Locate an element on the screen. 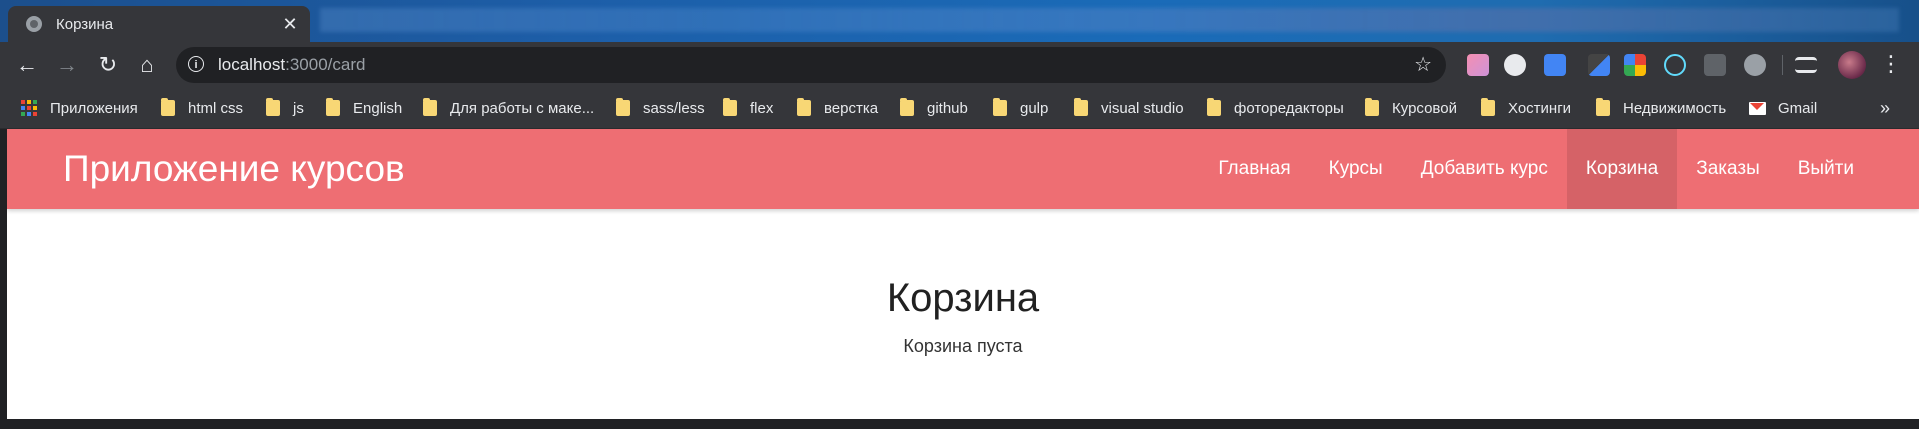  react-devtools-icon is located at coordinates (1675, 65).